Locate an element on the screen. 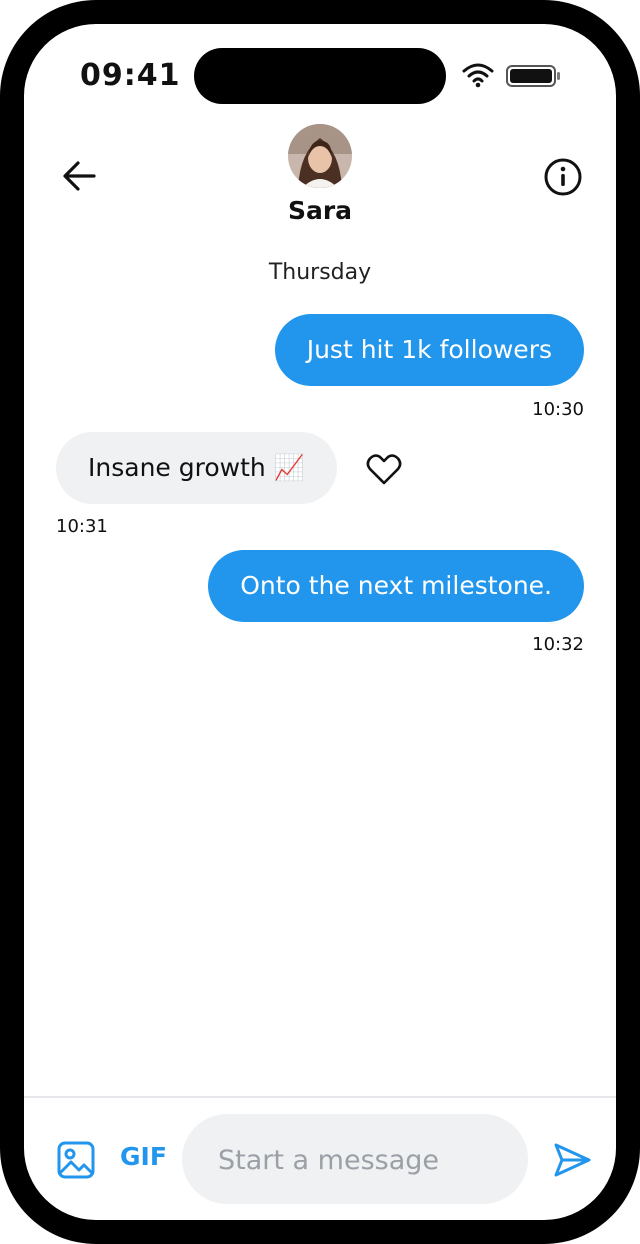  battery-icon is located at coordinates (533, 76).